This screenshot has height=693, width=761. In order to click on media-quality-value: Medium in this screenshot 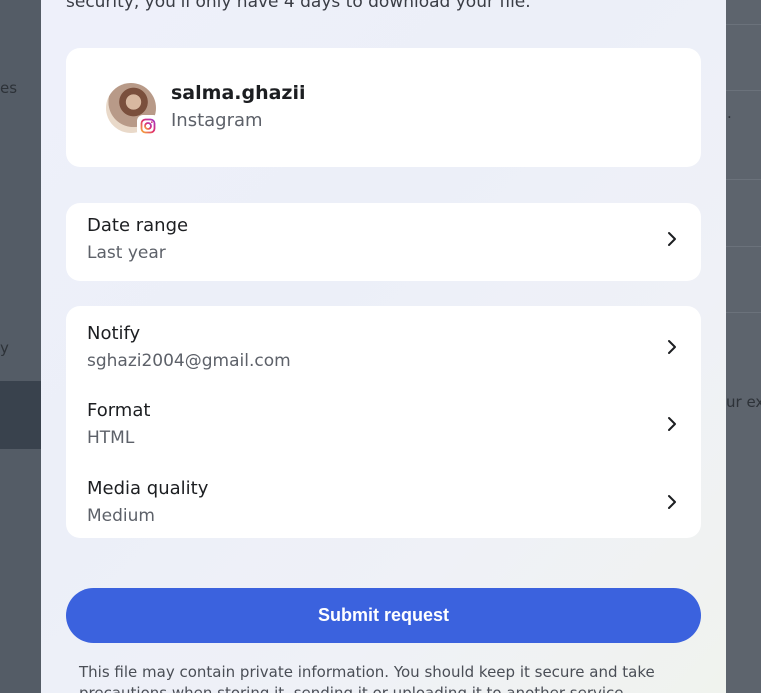, I will do `click(121, 516)`.